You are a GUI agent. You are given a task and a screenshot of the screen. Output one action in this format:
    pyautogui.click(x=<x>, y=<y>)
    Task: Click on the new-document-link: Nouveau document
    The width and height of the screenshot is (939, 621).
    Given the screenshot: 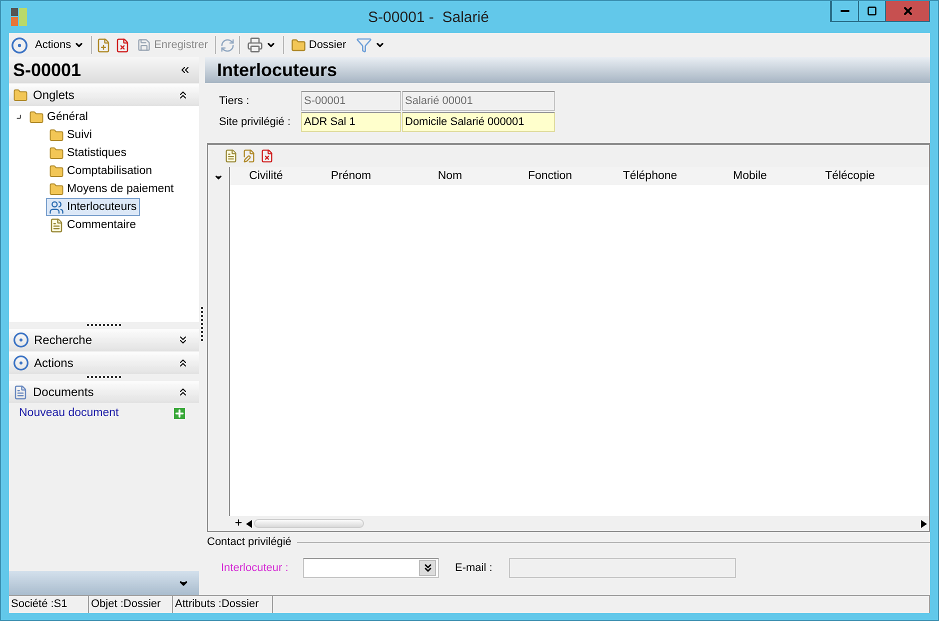 What is the action you would take?
    pyautogui.click(x=69, y=413)
    